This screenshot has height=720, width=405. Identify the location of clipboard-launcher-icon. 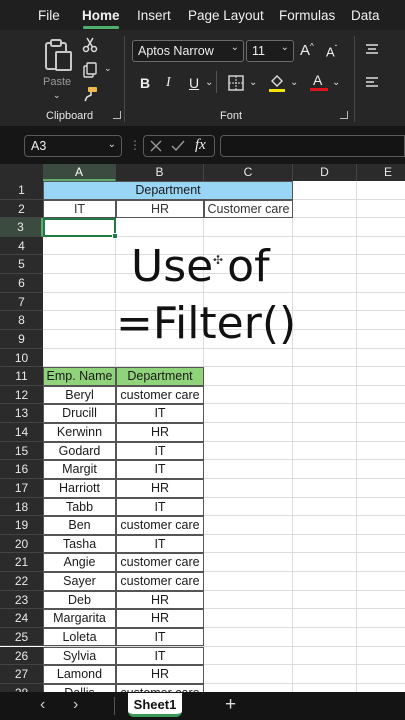
(117, 115).